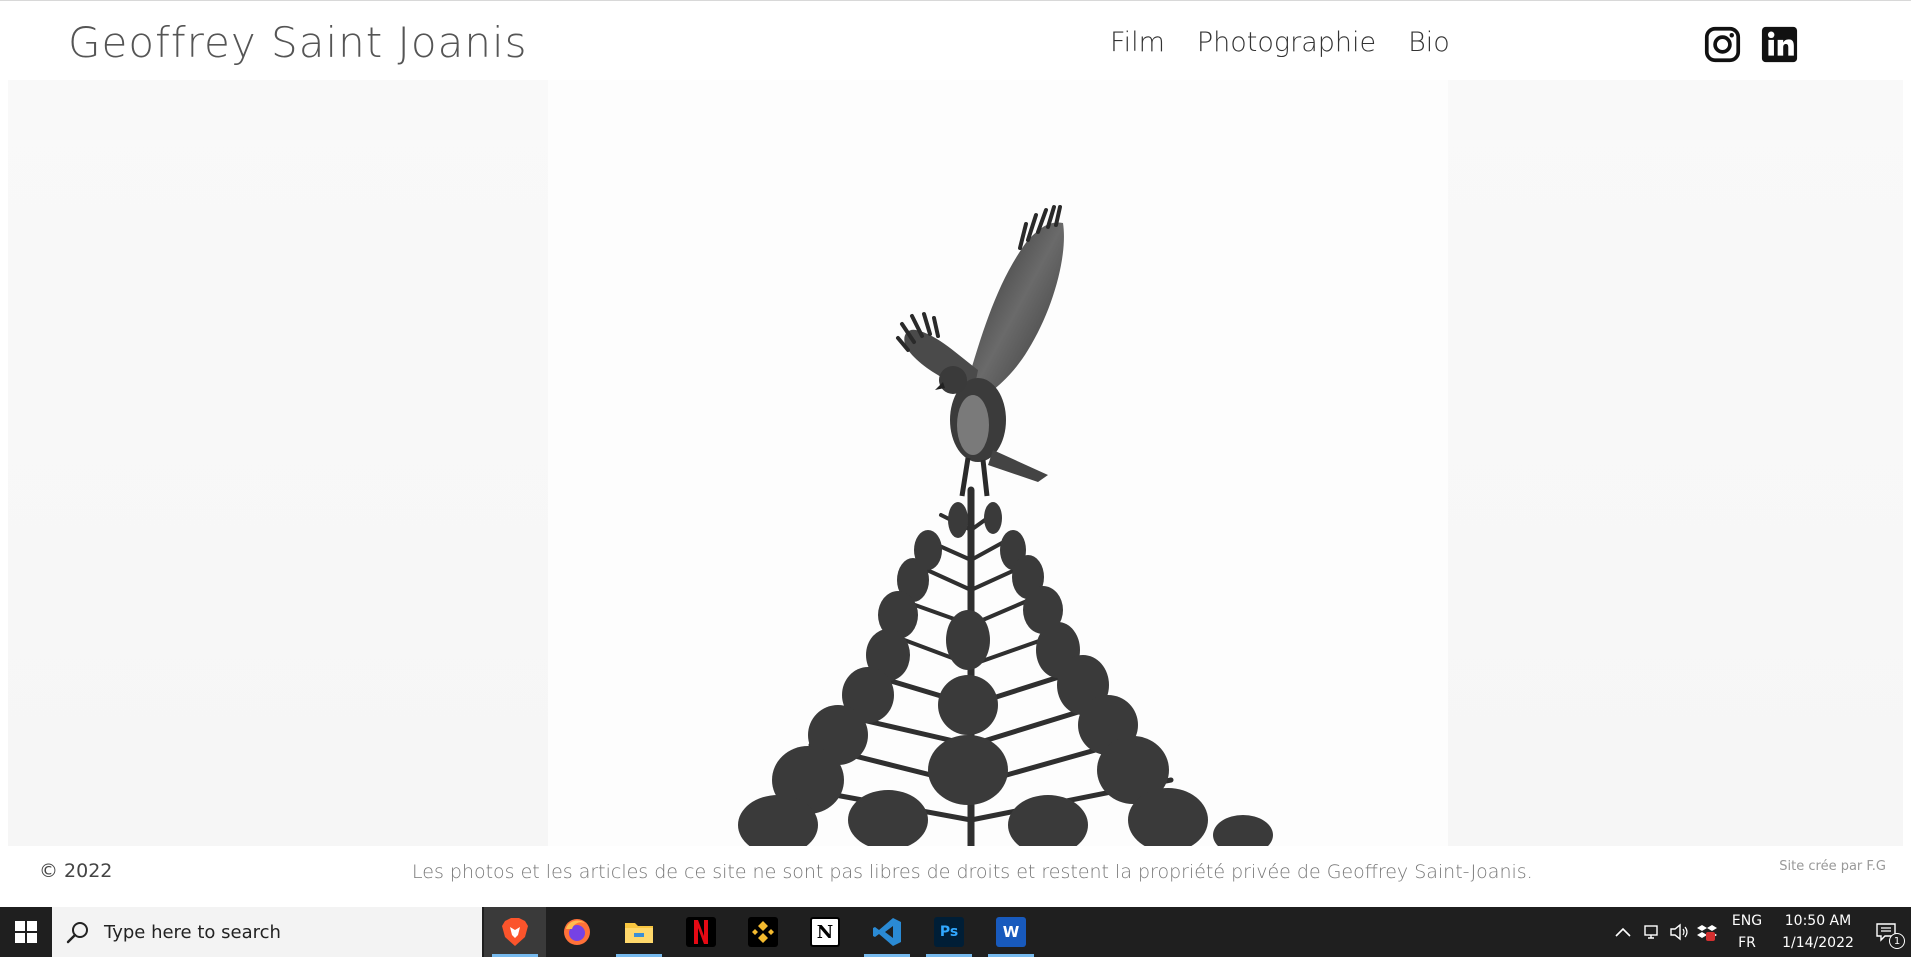  What do you see at coordinates (1887, 932) in the screenshot?
I see `action-center-button: 1` at bounding box center [1887, 932].